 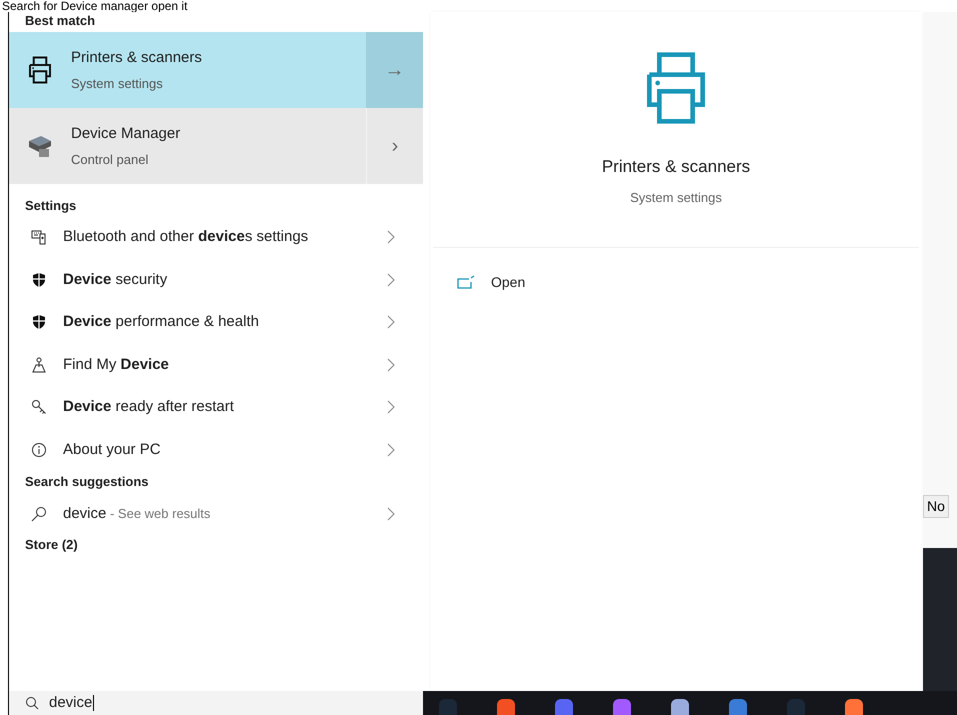 What do you see at coordinates (936, 506) in the screenshot?
I see `background-window-text: No` at bounding box center [936, 506].